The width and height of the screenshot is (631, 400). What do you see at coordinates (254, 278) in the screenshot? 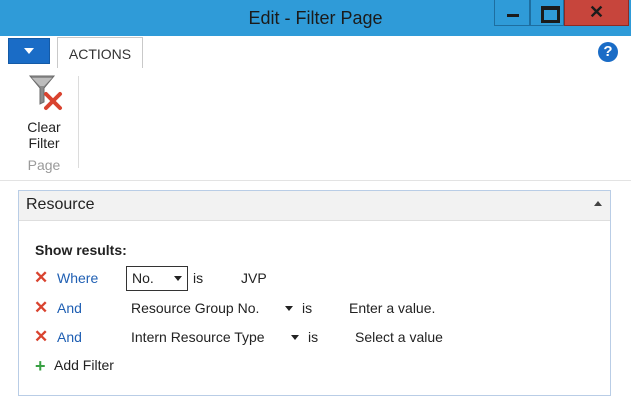
I see `filter-value: JVP` at bounding box center [254, 278].